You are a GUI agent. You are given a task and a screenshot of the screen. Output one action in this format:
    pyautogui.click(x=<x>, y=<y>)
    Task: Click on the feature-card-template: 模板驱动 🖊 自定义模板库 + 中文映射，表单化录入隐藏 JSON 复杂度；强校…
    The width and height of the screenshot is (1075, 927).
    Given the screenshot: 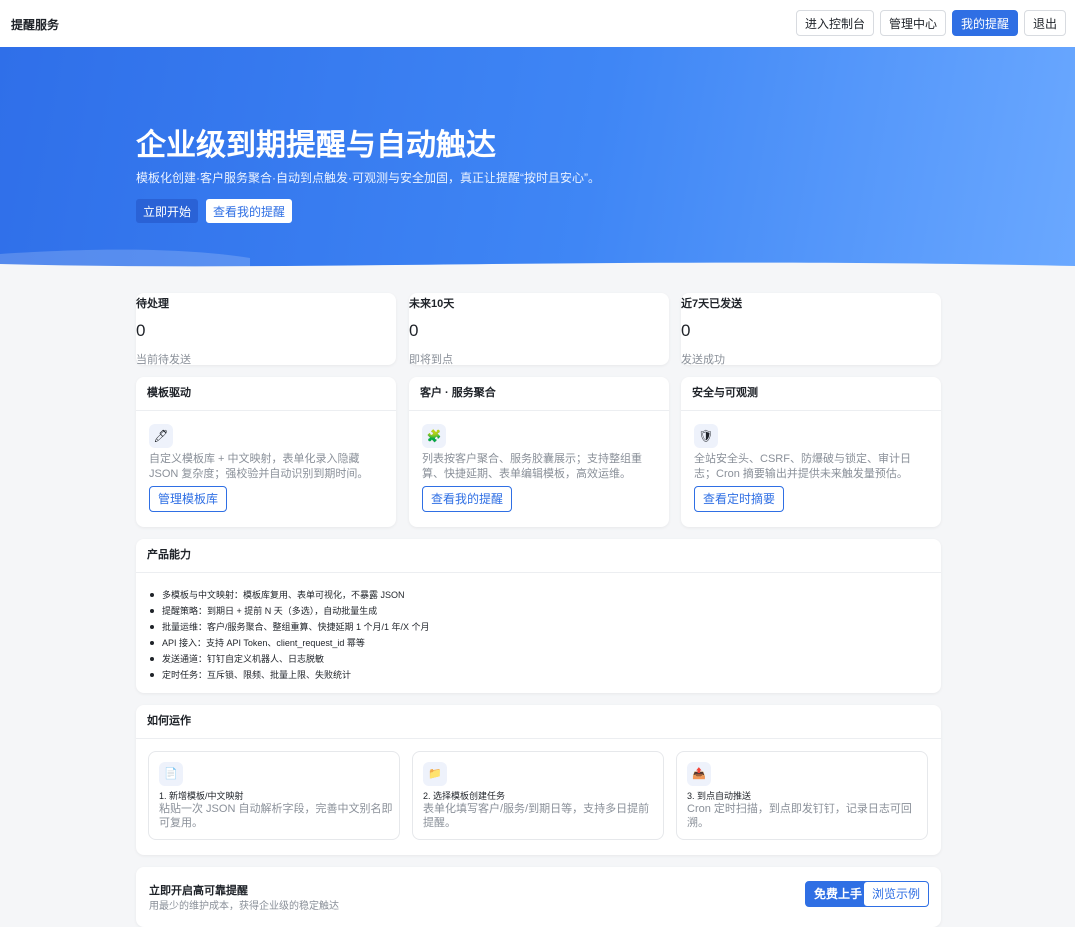 What is the action you would take?
    pyautogui.click(x=266, y=452)
    